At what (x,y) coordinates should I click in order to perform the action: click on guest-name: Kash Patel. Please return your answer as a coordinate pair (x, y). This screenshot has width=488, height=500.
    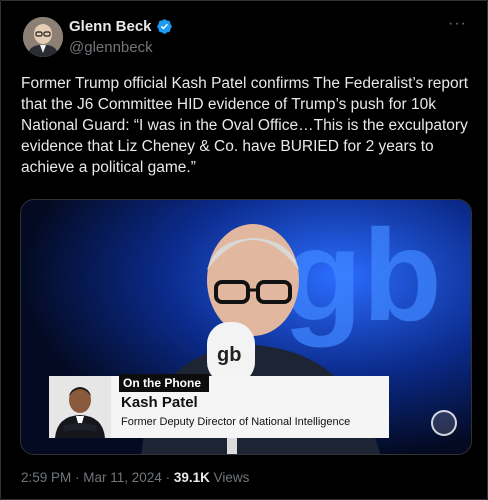
    Looking at the image, I should click on (159, 402).